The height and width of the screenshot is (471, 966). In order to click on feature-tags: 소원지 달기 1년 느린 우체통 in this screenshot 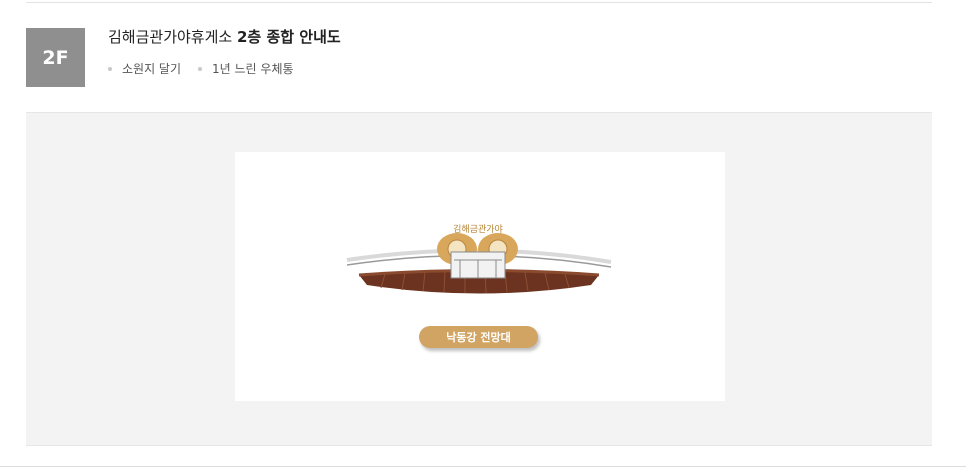, I will do `click(209, 68)`.